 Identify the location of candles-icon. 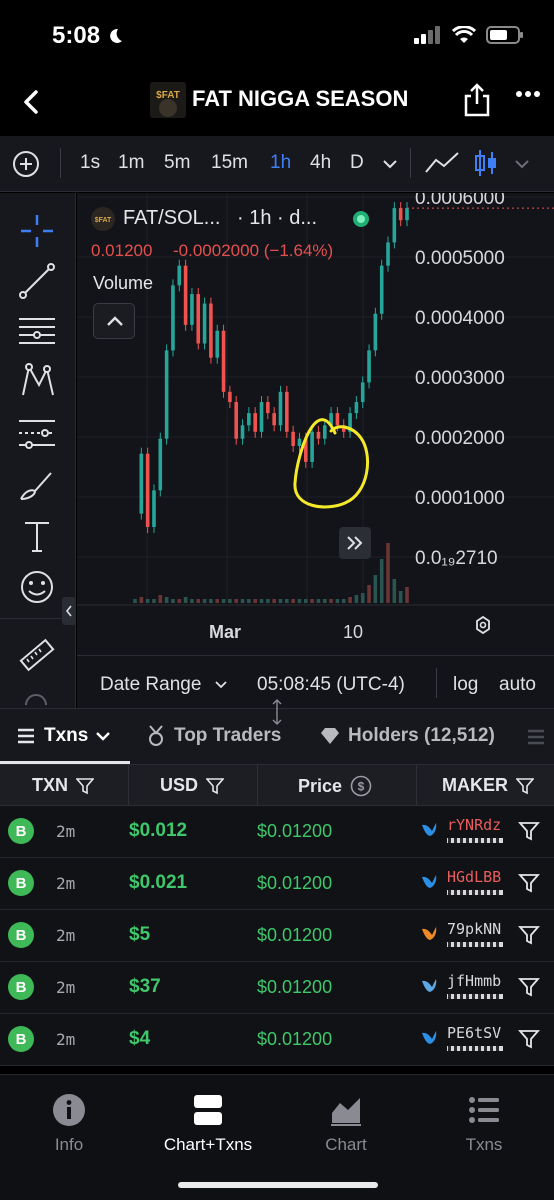
(486, 163).